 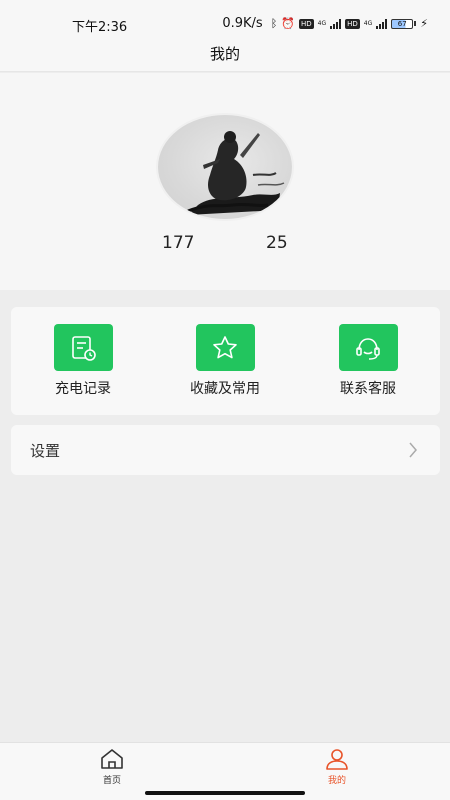 I want to click on status-bar: 下午2:36 0.9K/s ᛒ ⏰ HD 4G HD 4G 67 ⚡, so click(x=225, y=20).